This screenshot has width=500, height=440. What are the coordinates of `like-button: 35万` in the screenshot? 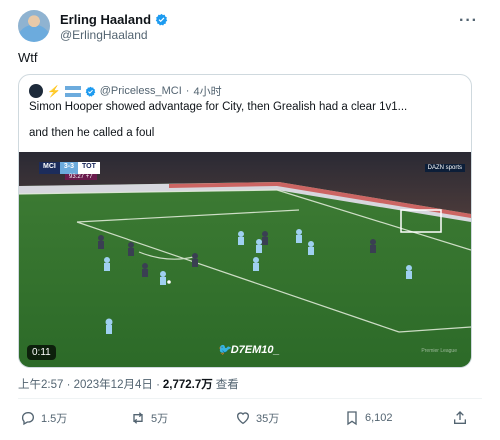 It's located at (257, 418).